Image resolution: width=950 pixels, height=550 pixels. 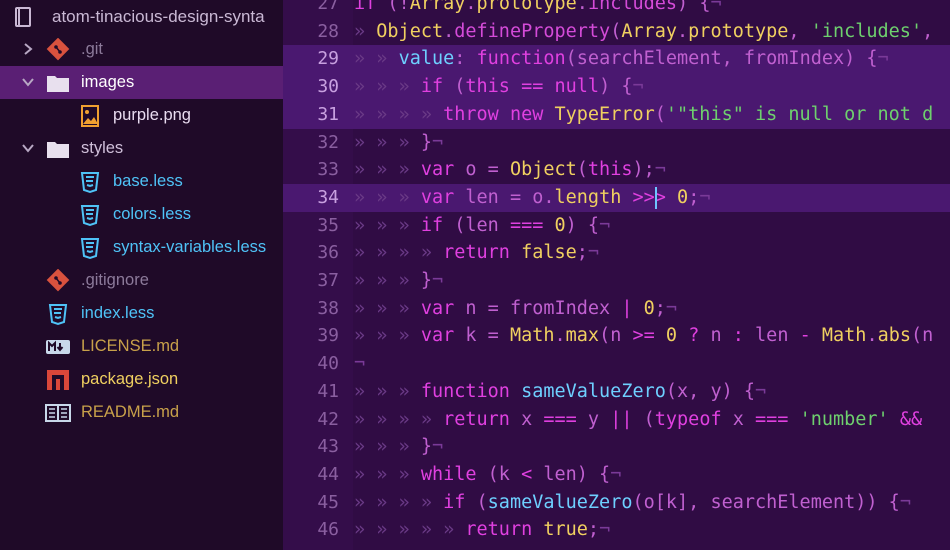 What do you see at coordinates (799, 114) in the screenshot?
I see `code-token: '"this" is null or not d` at bounding box center [799, 114].